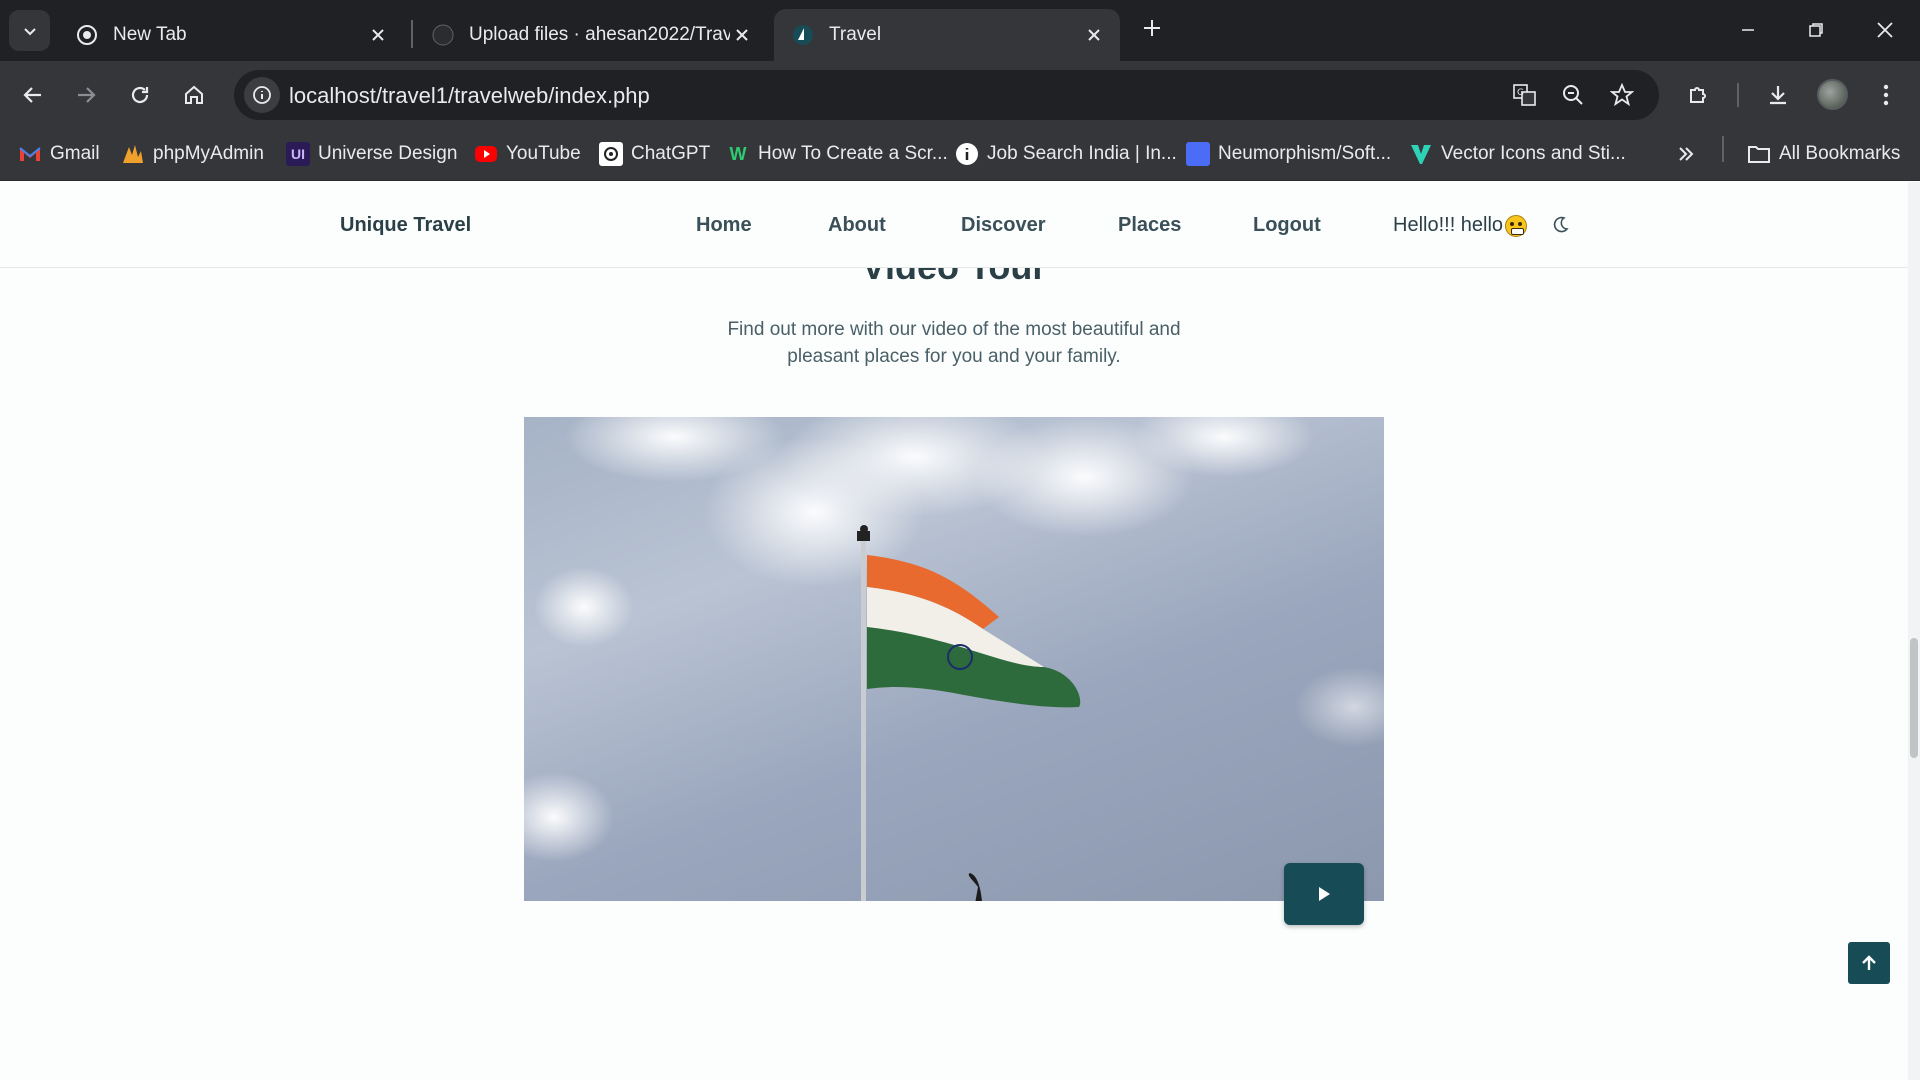  Describe the element at coordinates (405, 225) in the screenshot. I see `site-brand: Unique Travel` at that location.